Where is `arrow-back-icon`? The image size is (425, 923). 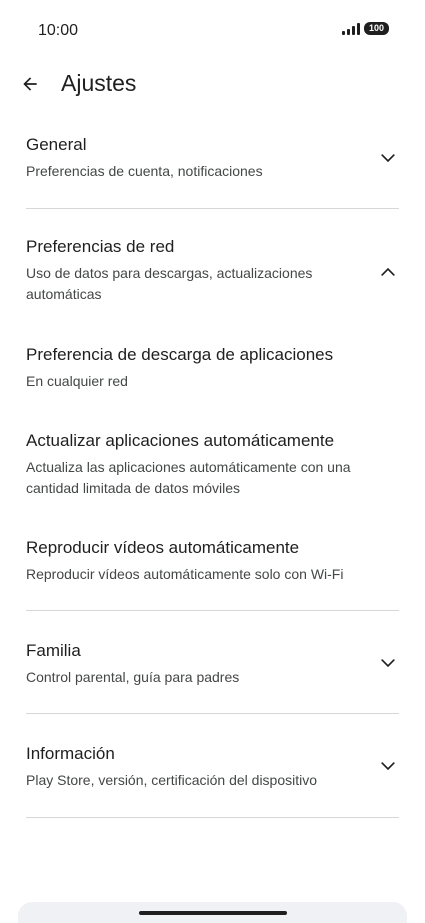 arrow-back-icon is located at coordinates (30, 84).